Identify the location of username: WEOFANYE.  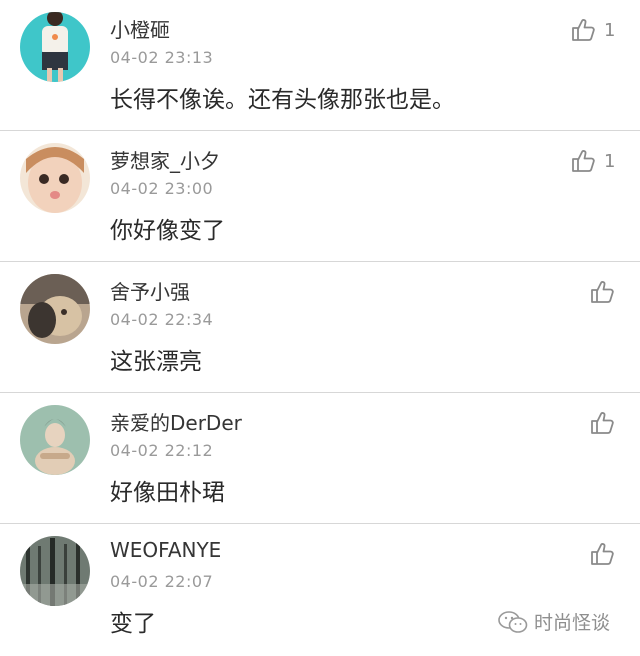
(165, 550).